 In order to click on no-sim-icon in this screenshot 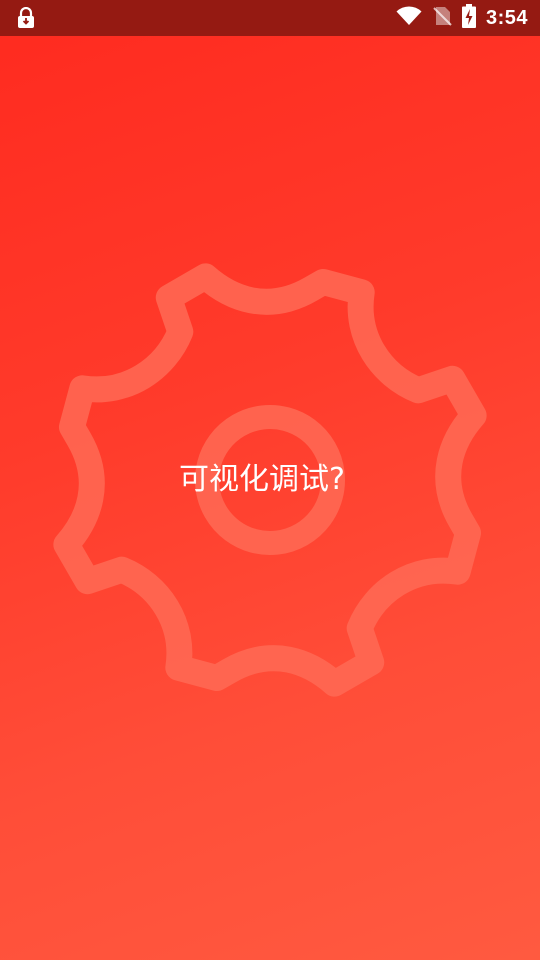, I will do `click(442, 18)`.